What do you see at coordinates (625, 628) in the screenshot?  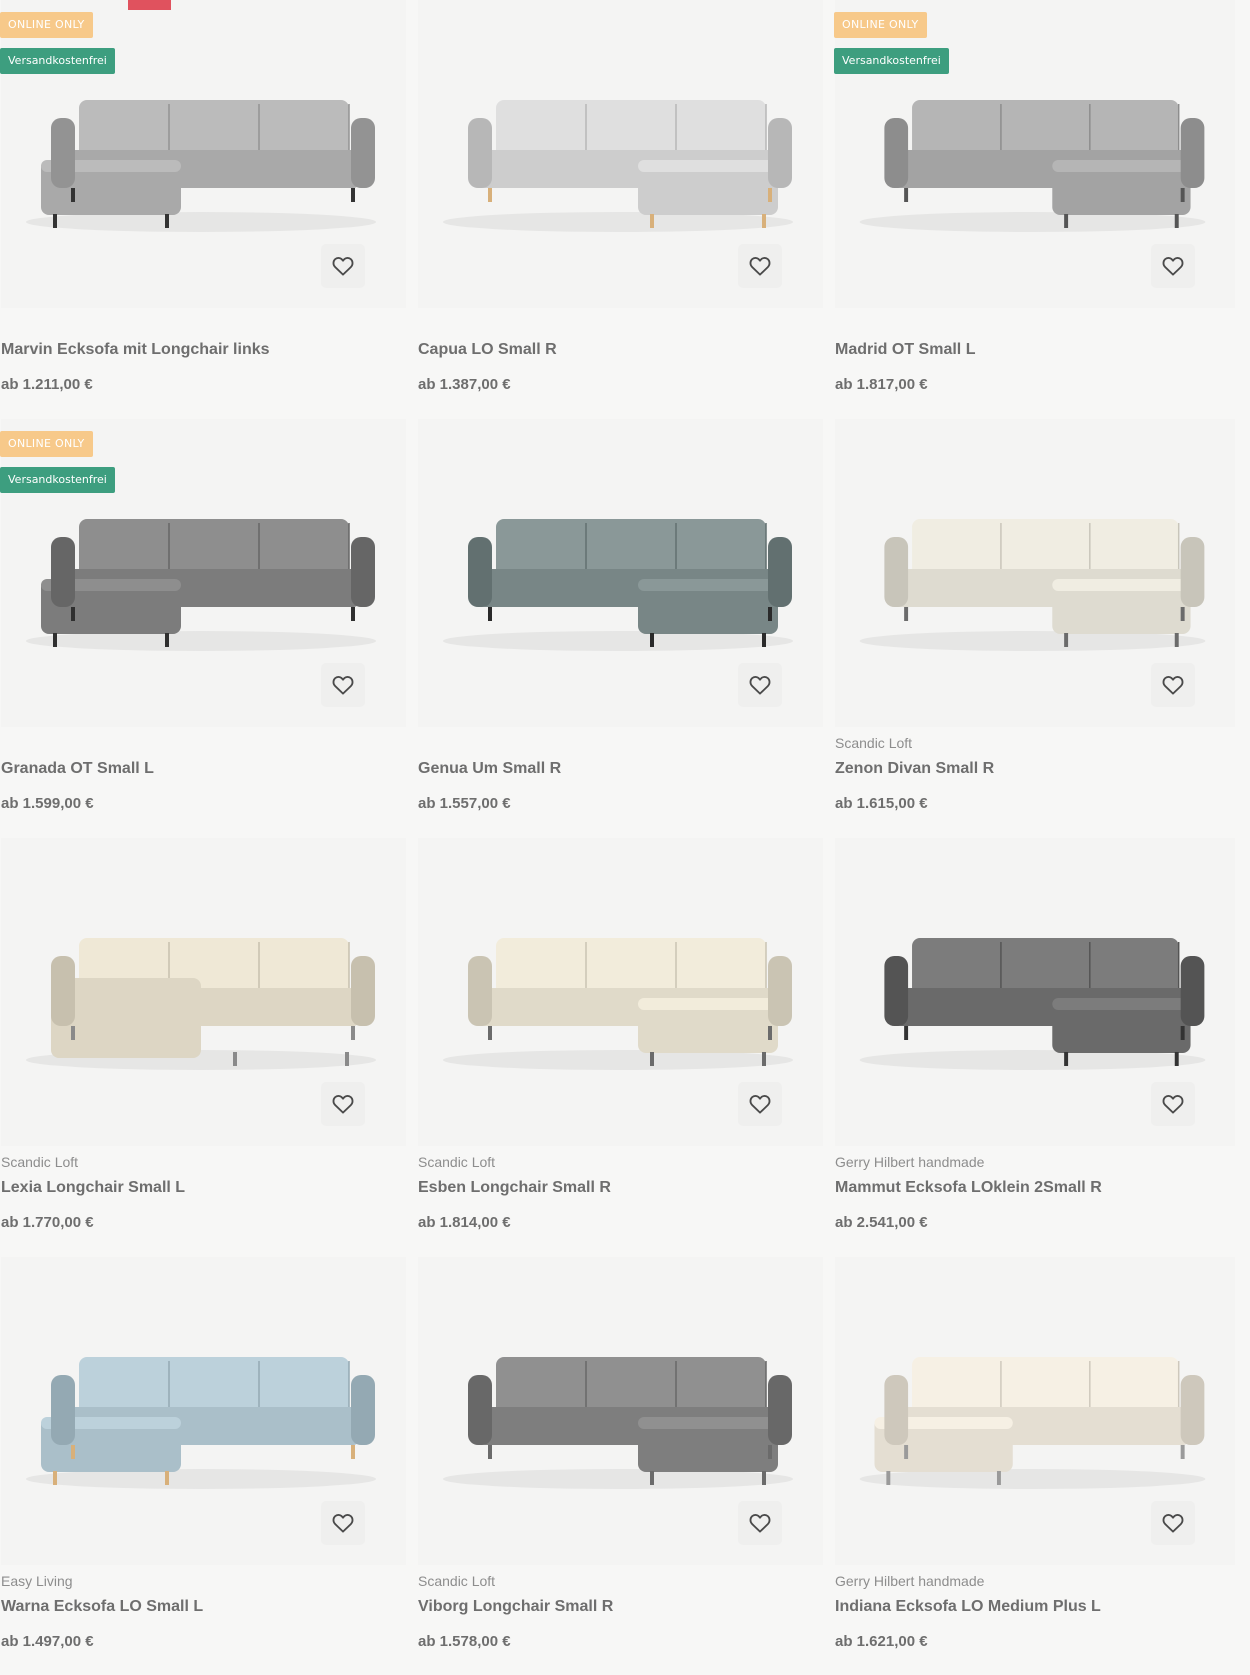 I see `product-card: Genua Um Small R ab 1.557,00 €` at bounding box center [625, 628].